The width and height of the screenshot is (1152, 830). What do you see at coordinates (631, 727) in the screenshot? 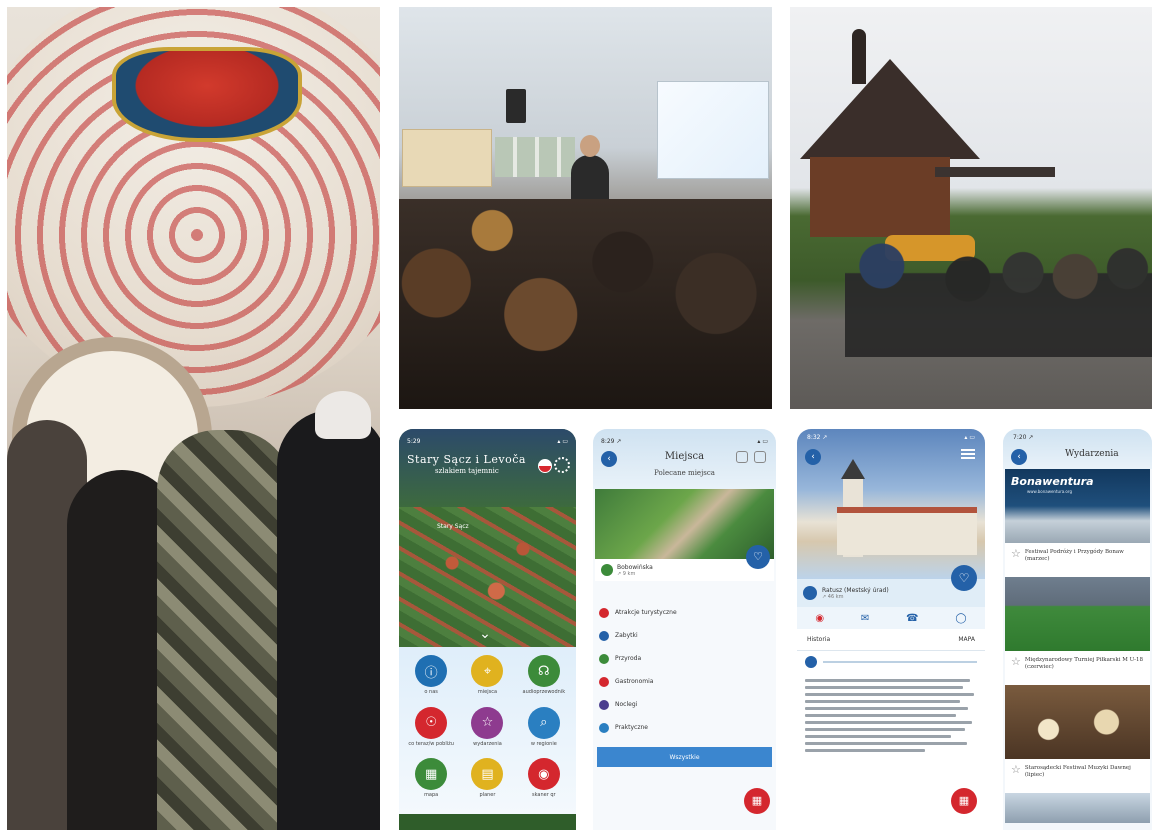
I see `category-label: Praktyczne` at bounding box center [631, 727].